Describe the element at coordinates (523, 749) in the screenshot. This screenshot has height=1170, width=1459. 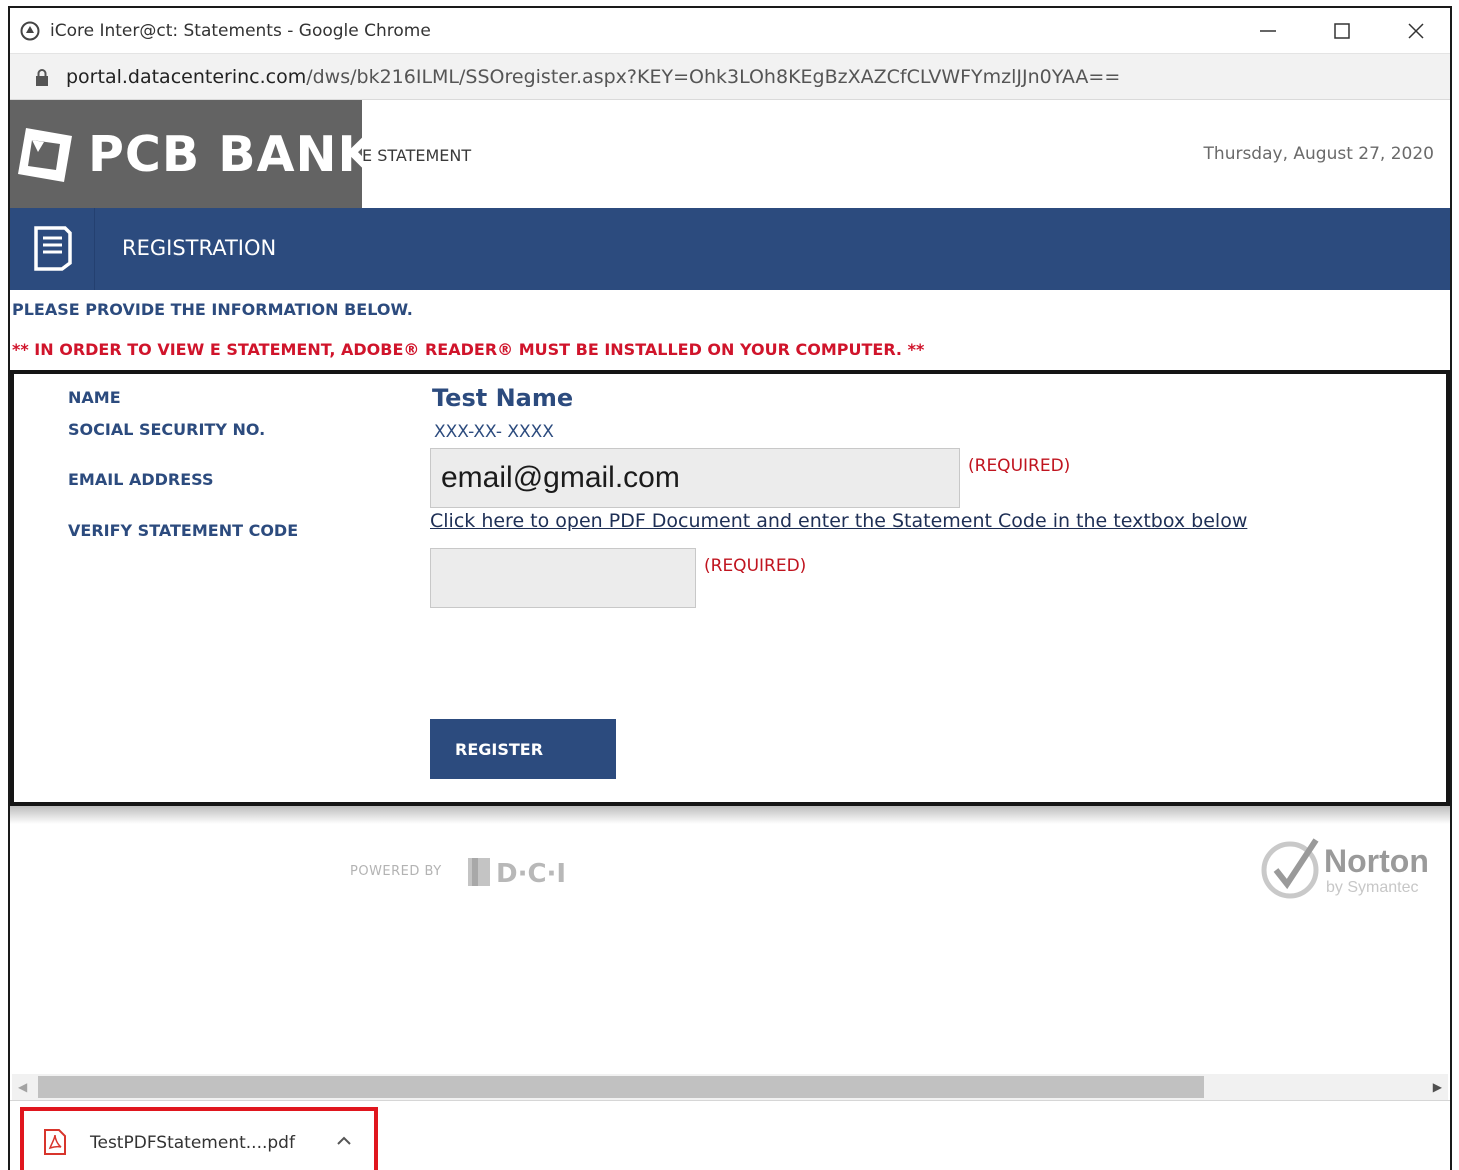
I see `register-button: REGISTER` at that location.